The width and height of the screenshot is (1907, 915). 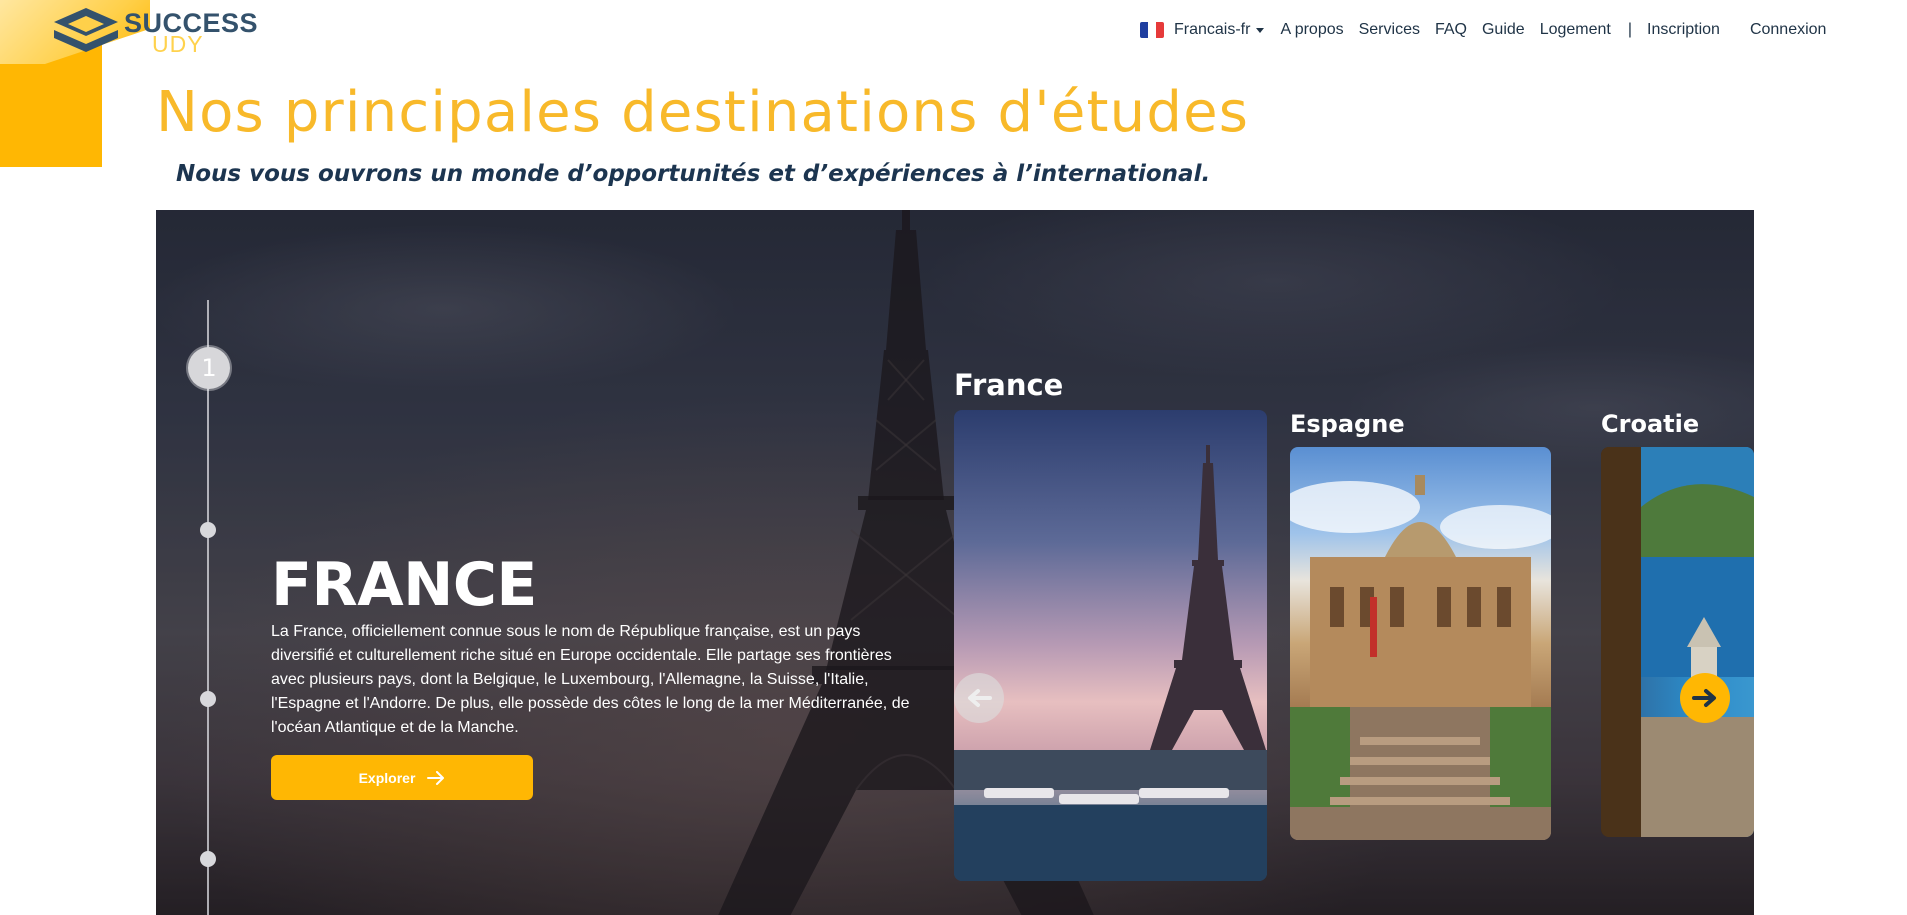 I want to click on carousel-prev-button, so click(x=979, y=698).